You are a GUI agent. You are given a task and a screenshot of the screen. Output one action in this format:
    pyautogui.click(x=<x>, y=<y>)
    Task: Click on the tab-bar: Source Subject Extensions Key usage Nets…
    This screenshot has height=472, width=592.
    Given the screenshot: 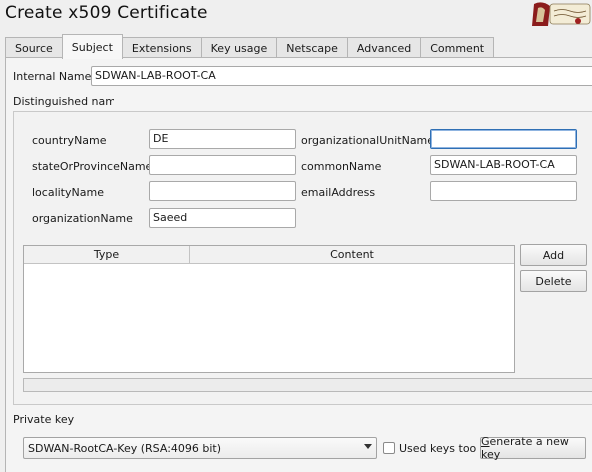 What is the action you would take?
    pyautogui.click(x=250, y=46)
    